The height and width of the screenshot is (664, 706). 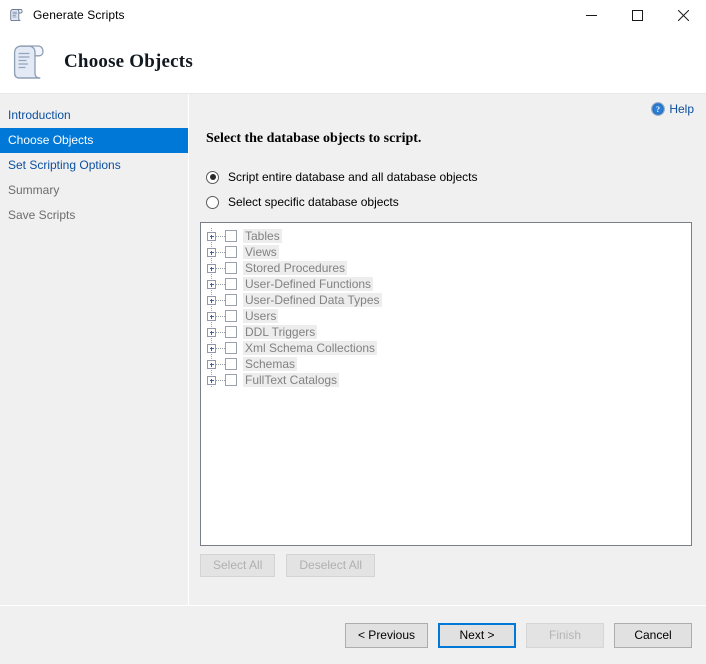 What do you see at coordinates (449, 236) in the screenshot?
I see `tree-item-tables: Tables` at bounding box center [449, 236].